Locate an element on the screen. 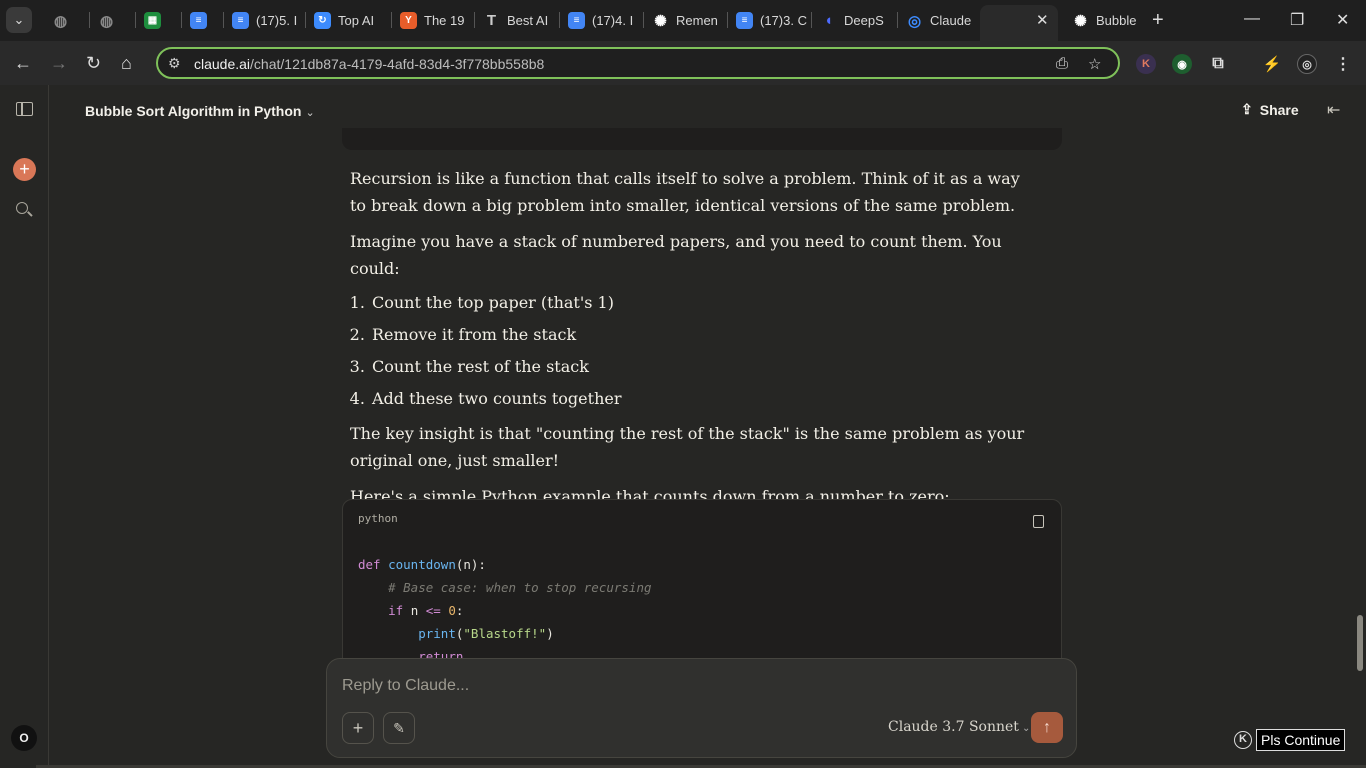 This screenshot has height=768, width=1366. overlay-k-badge: K is located at coordinates (1243, 740).